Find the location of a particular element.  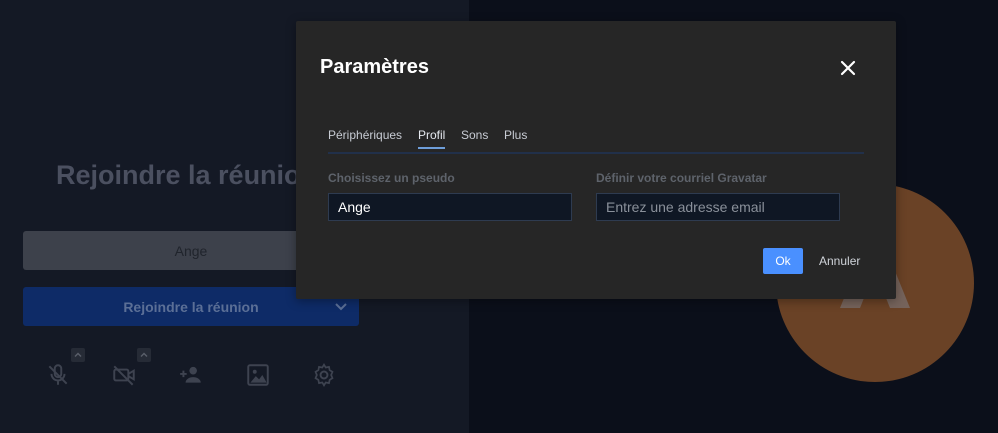

gravatar-email-input is located at coordinates (718, 207).